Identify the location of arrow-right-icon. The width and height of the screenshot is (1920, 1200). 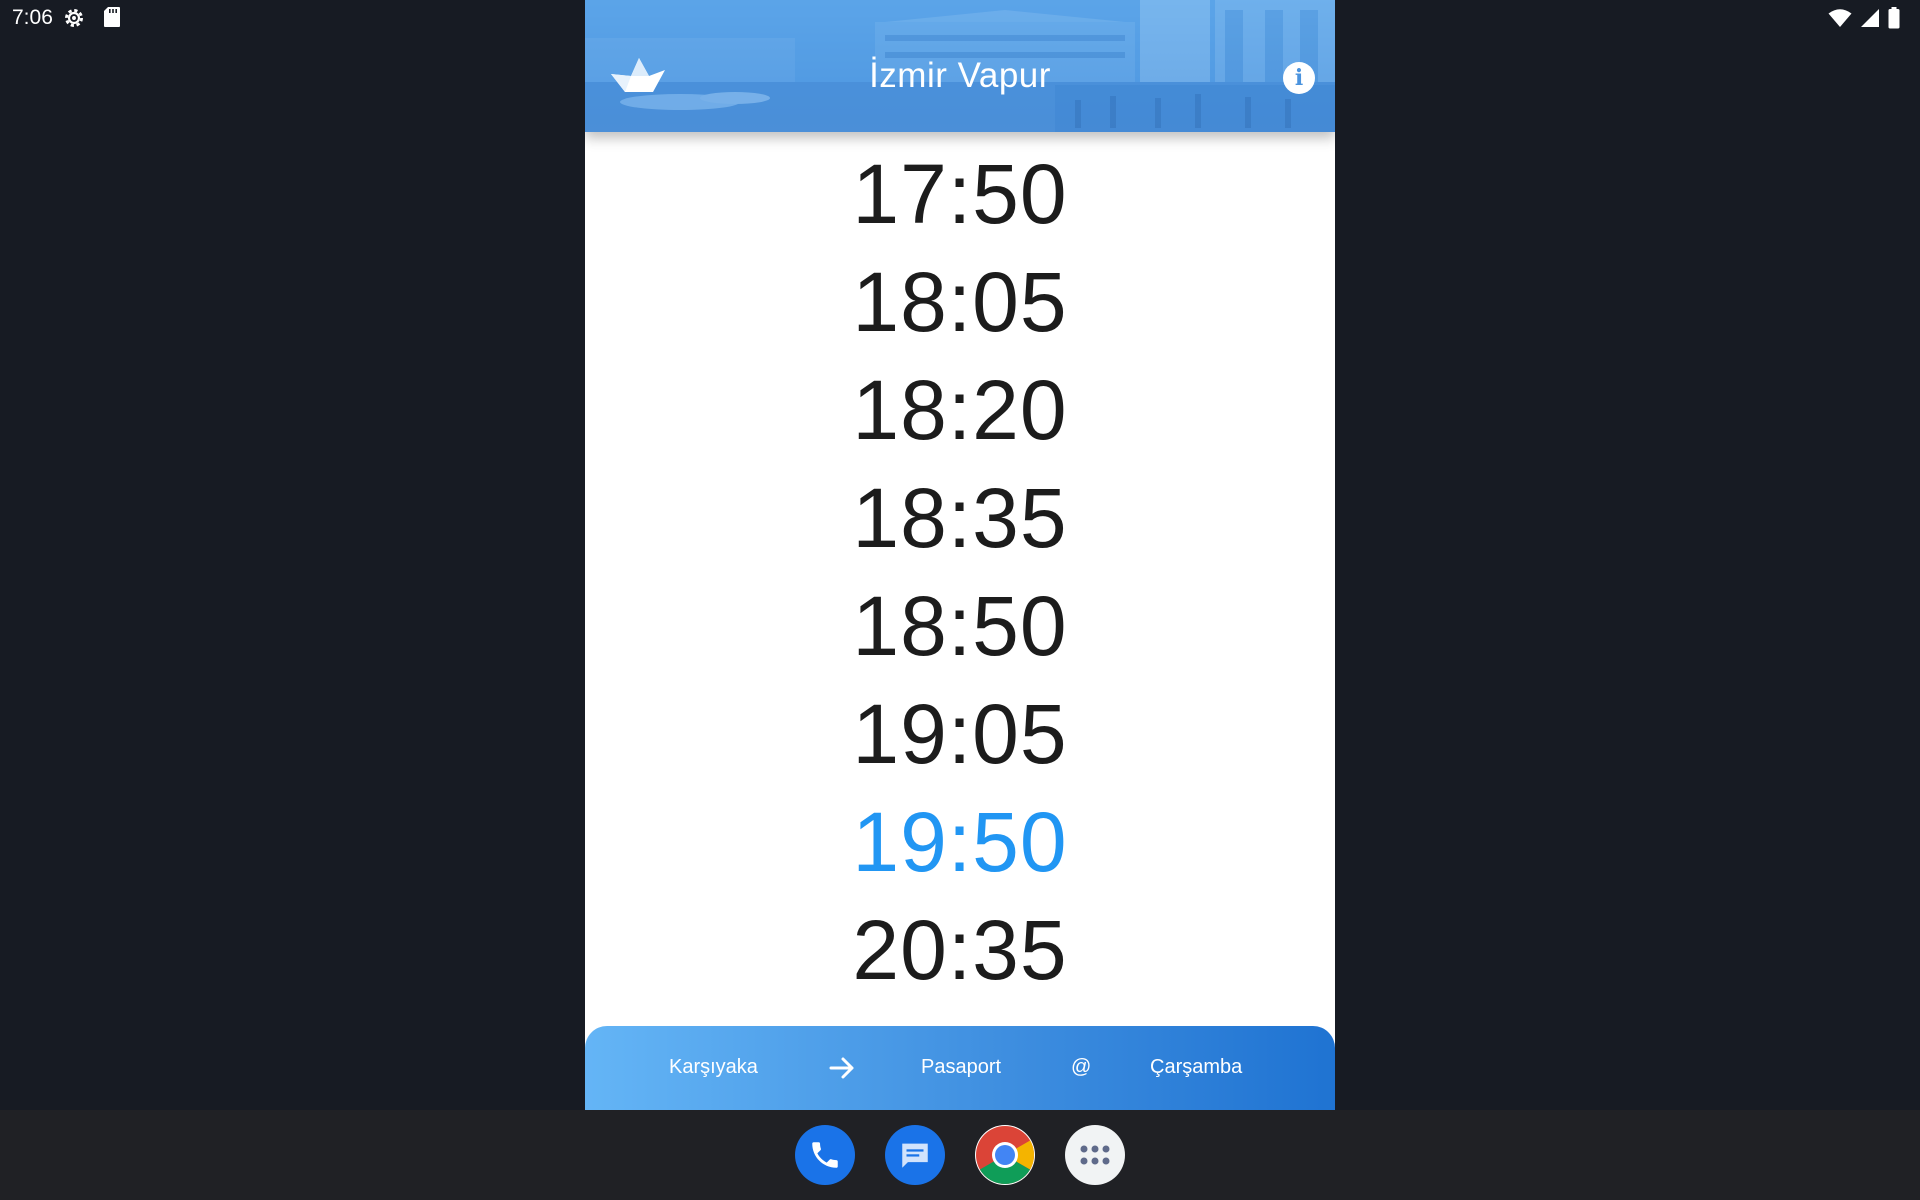
(842, 1068).